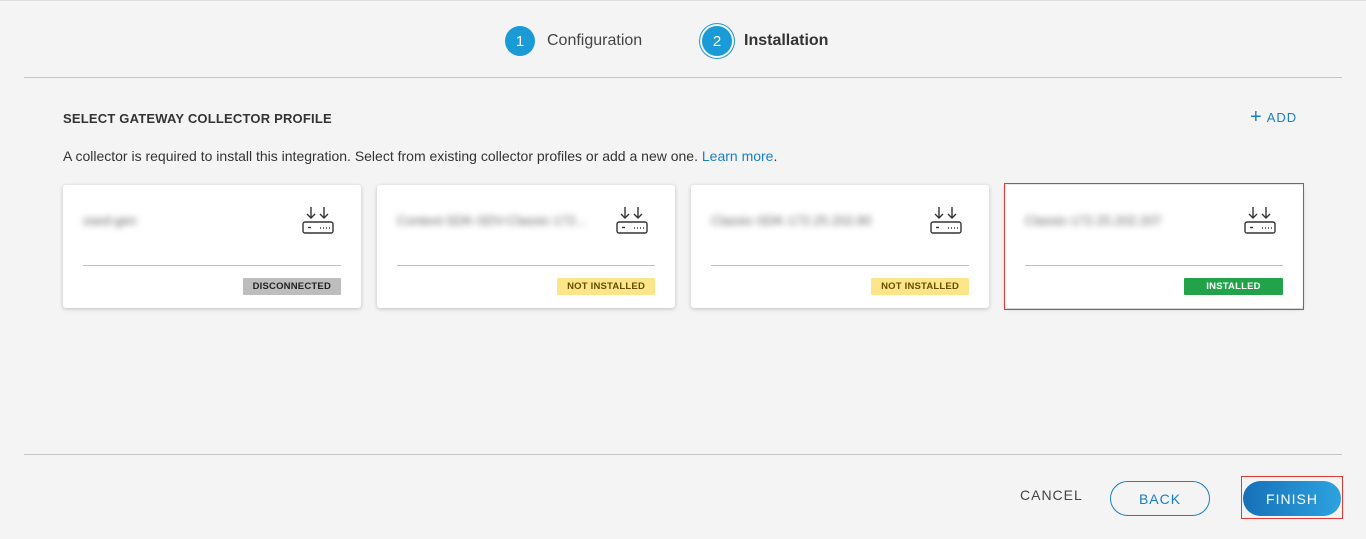 This screenshot has width=1366, height=539. What do you see at coordinates (110, 220) in the screenshot?
I see `collector-name: ssed-gen` at bounding box center [110, 220].